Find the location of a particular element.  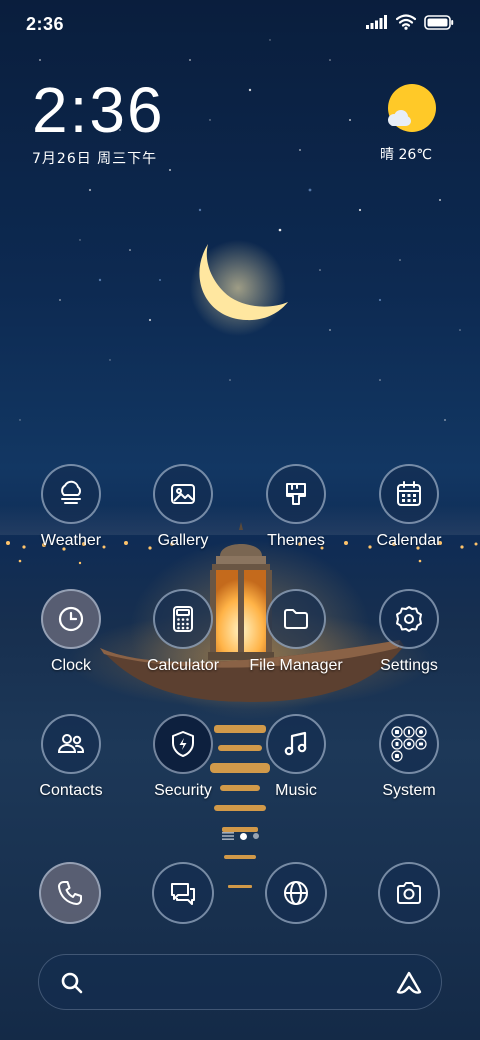

app-label: Weather is located at coordinates (71, 540).